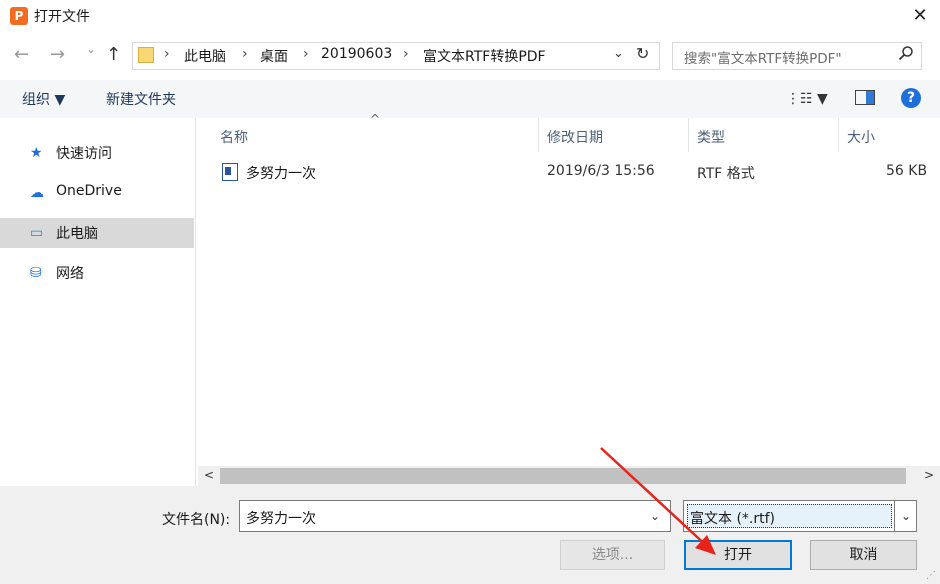  What do you see at coordinates (929, 475) in the screenshot?
I see `scroll-right-button: >` at bounding box center [929, 475].